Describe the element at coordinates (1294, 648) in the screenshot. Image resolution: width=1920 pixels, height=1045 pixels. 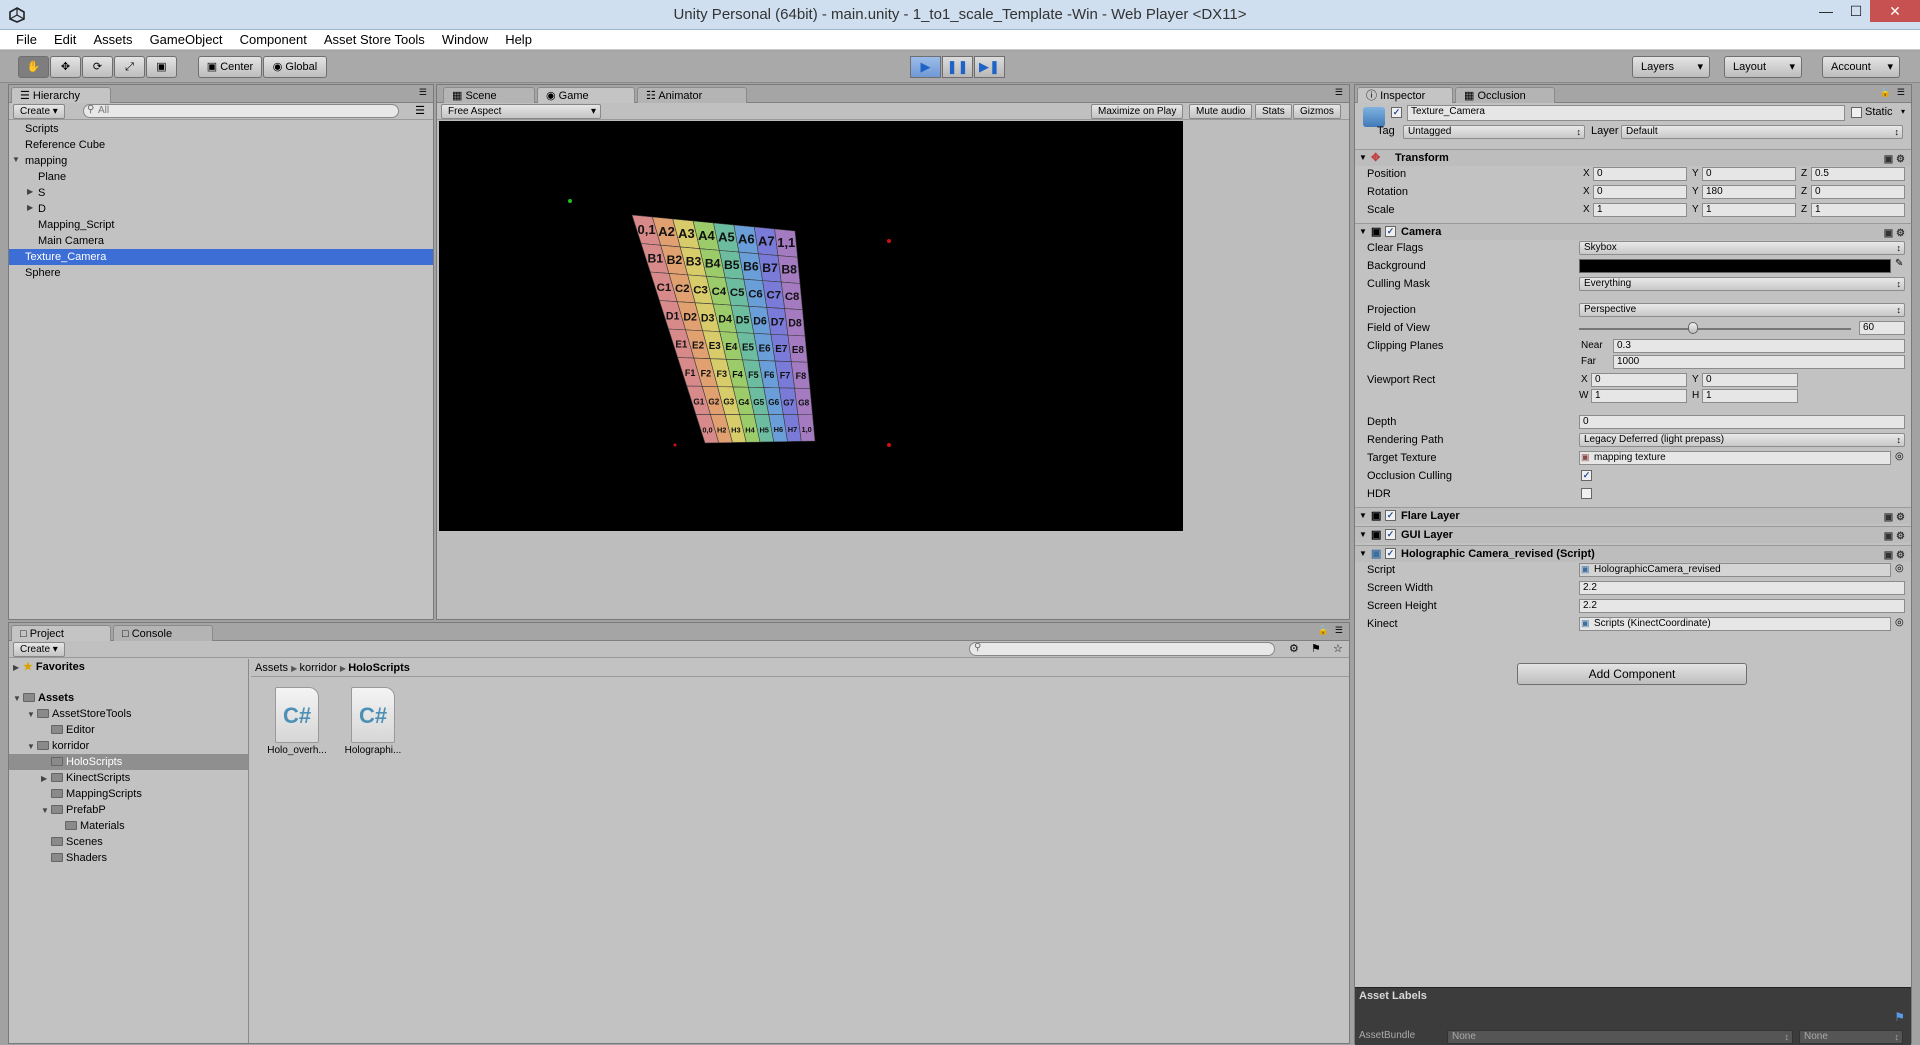
I see `filter-type-icon: ⚙` at that location.